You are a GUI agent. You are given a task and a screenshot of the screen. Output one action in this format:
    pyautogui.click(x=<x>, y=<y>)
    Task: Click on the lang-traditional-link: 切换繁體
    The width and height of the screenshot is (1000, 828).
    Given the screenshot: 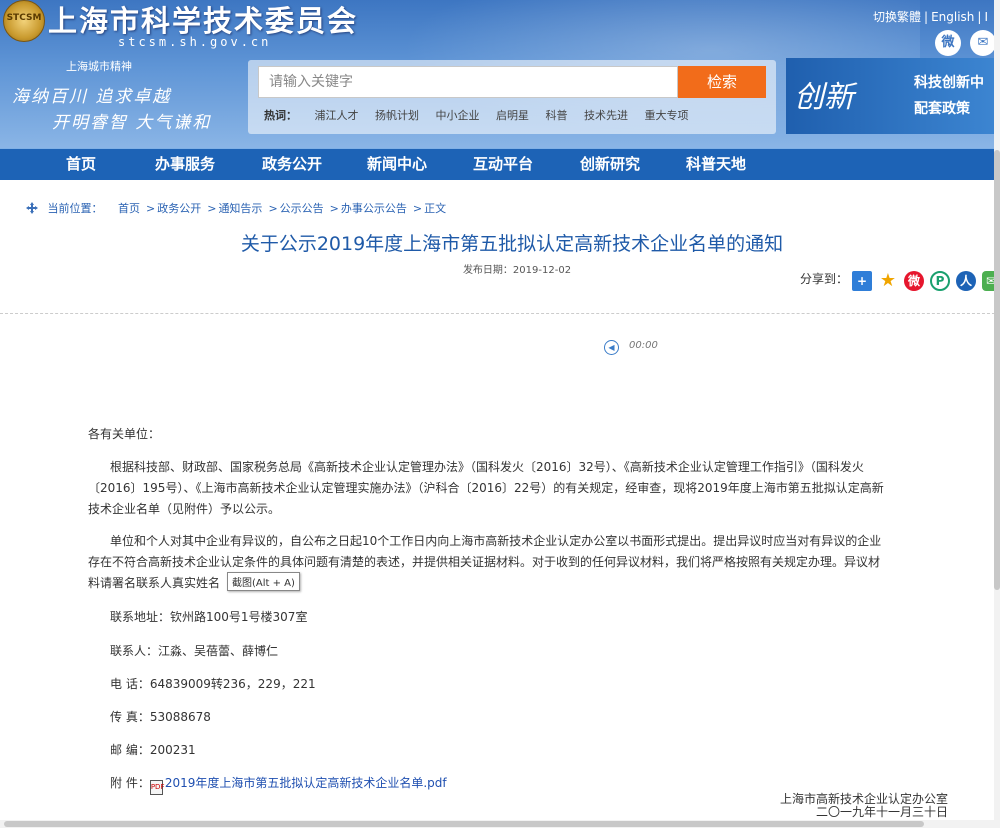 What is the action you would take?
    pyautogui.click(x=897, y=17)
    